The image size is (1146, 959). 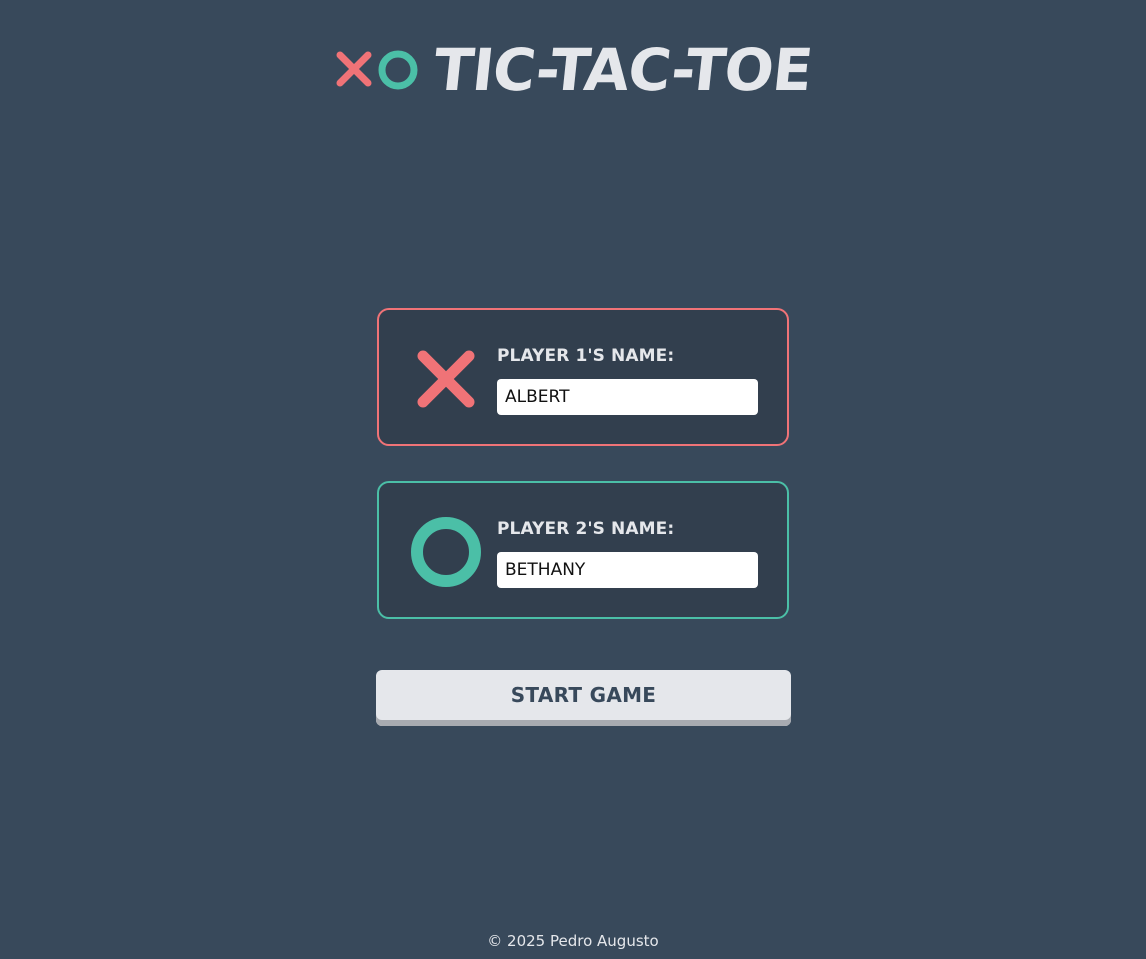 I want to click on player1-name-label: PLAYER 1'S NAME:, so click(x=586, y=356).